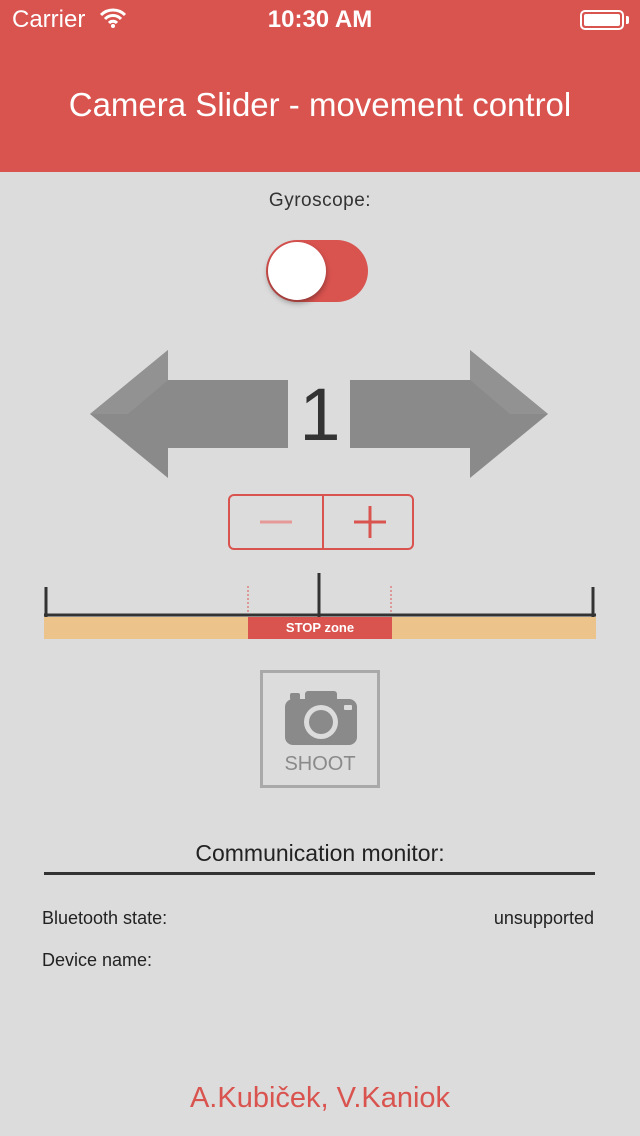 The image size is (640, 1136). I want to click on increment-button, so click(369, 522).